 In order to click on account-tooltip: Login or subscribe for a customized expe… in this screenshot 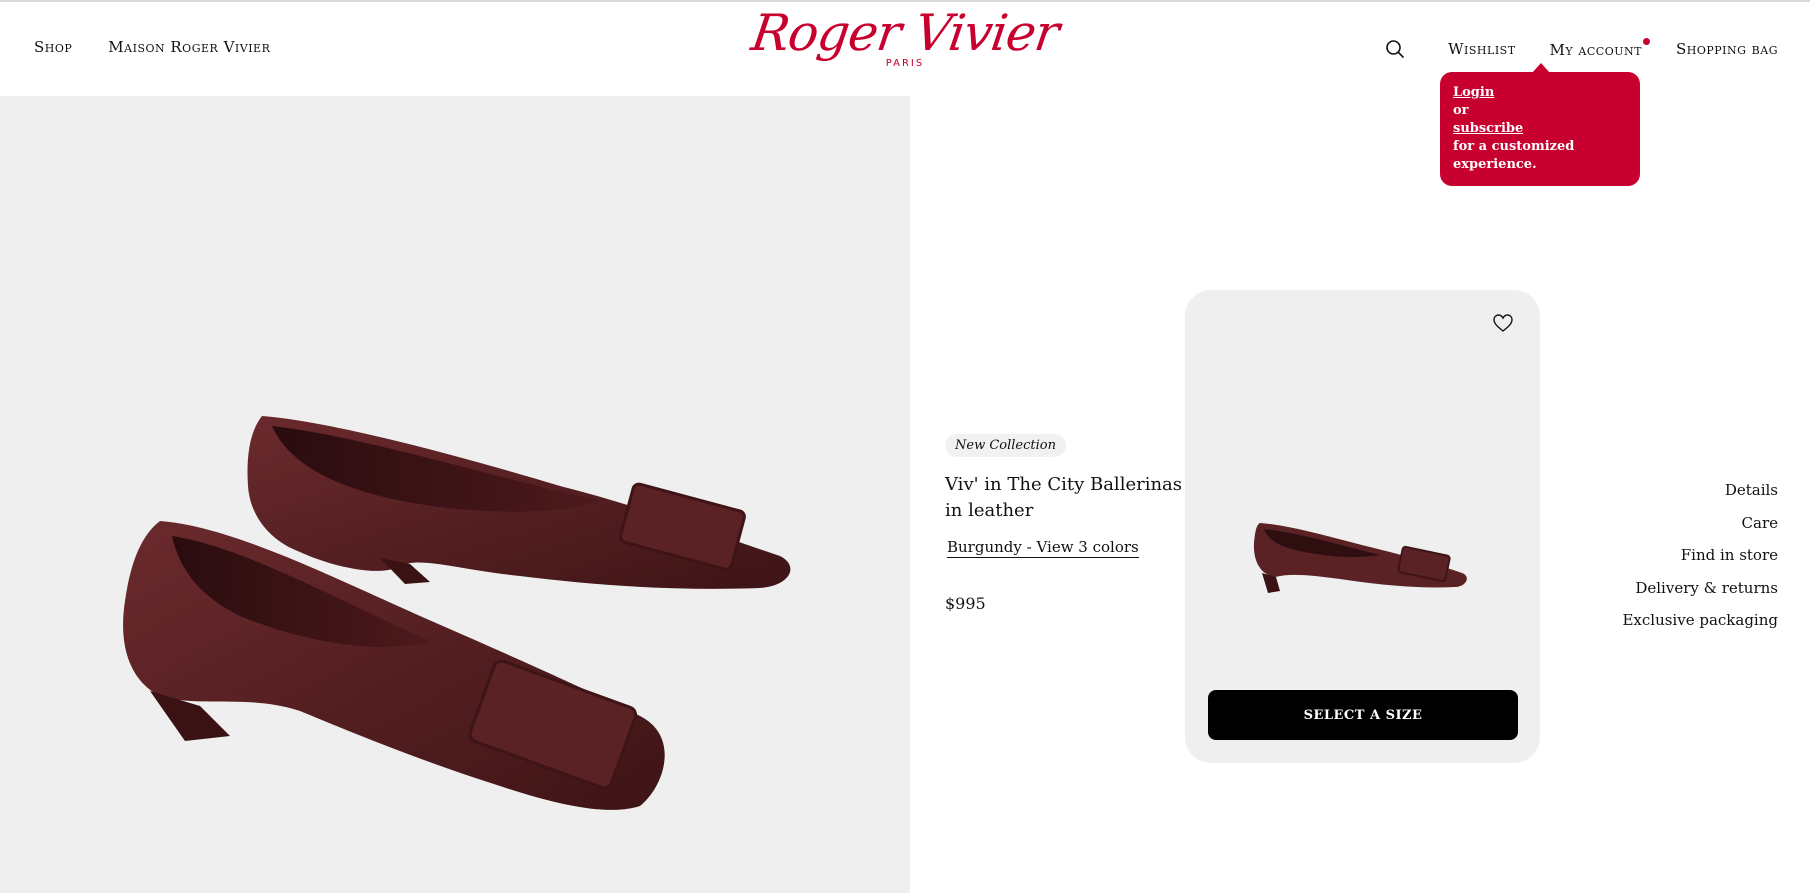, I will do `click(1540, 124)`.